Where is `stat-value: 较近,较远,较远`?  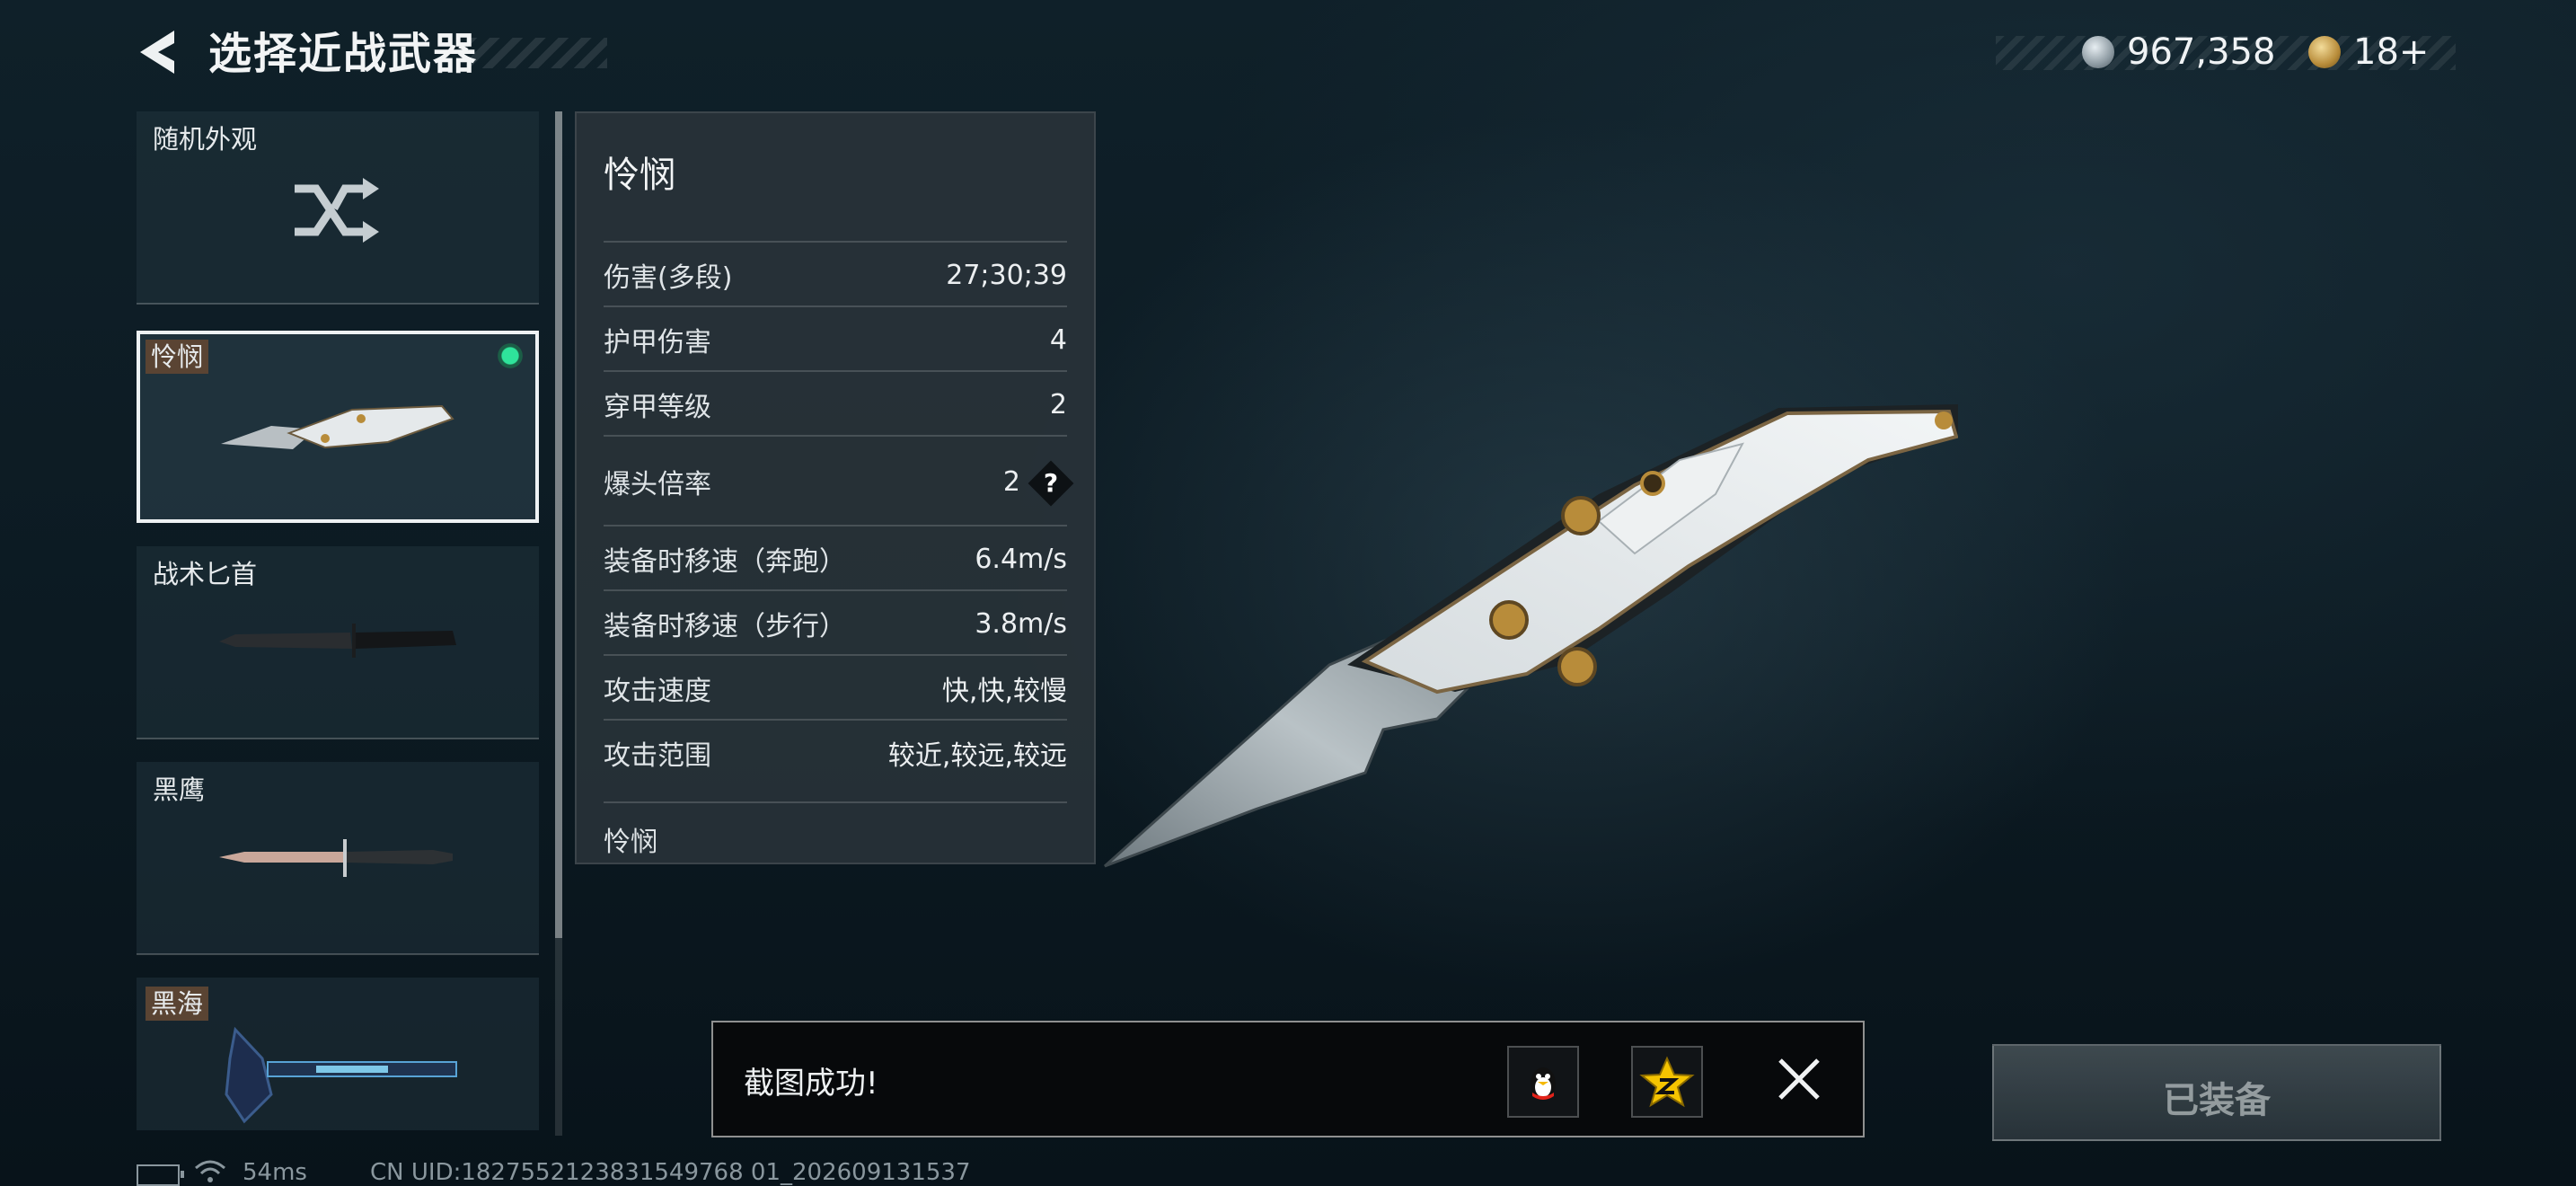 stat-value: 较近,较远,较远 is located at coordinates (977, 756).